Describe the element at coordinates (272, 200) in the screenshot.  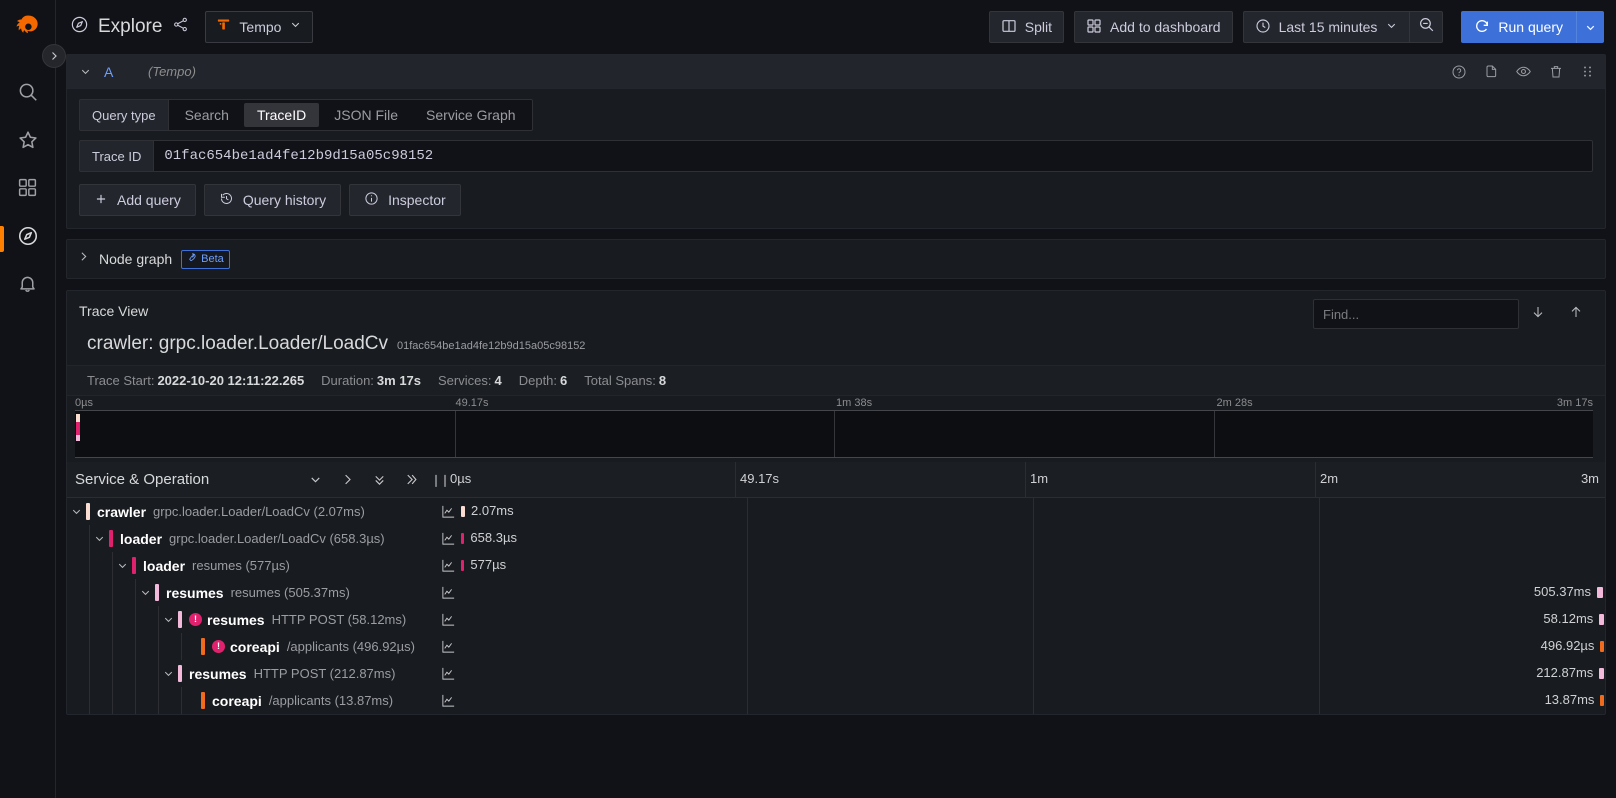
I see `query-history-button: Query history` at that location.